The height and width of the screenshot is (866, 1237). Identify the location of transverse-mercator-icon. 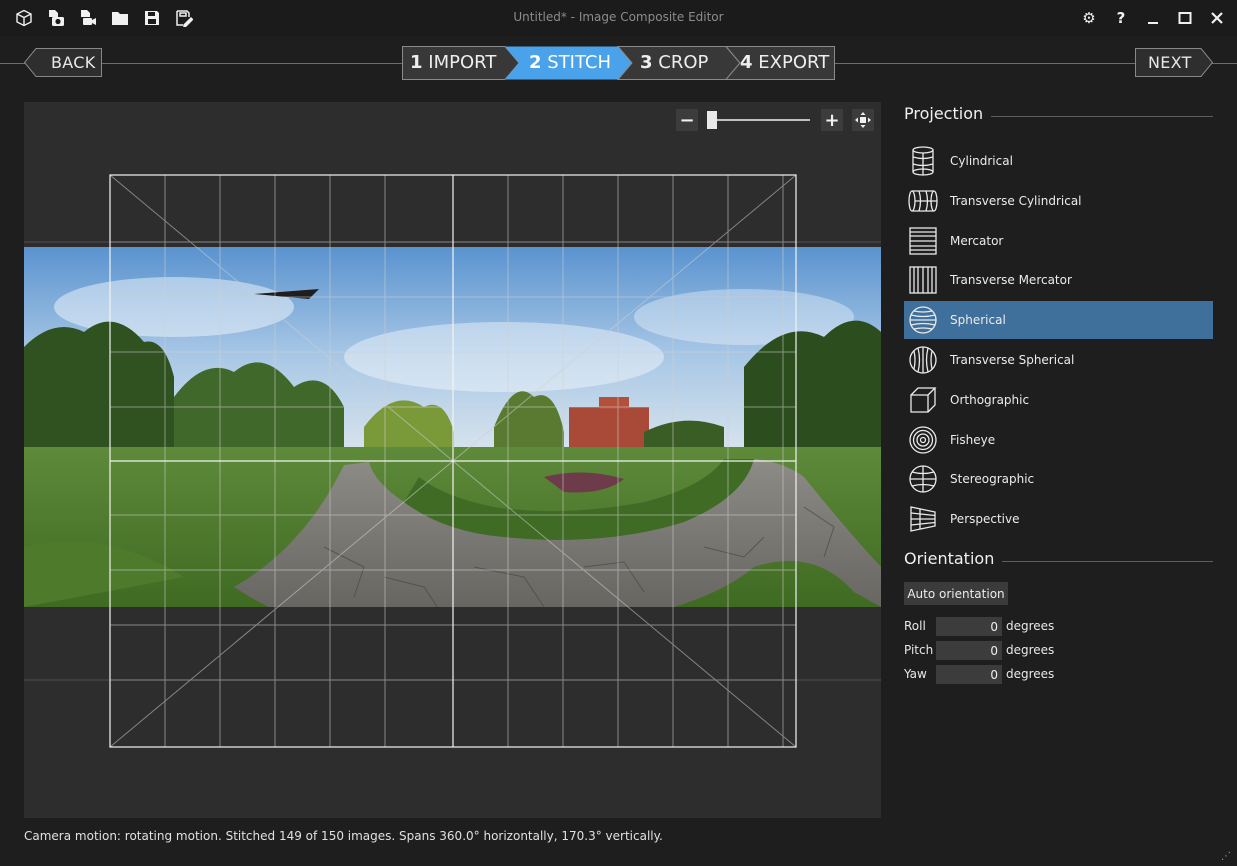
(923, 280).